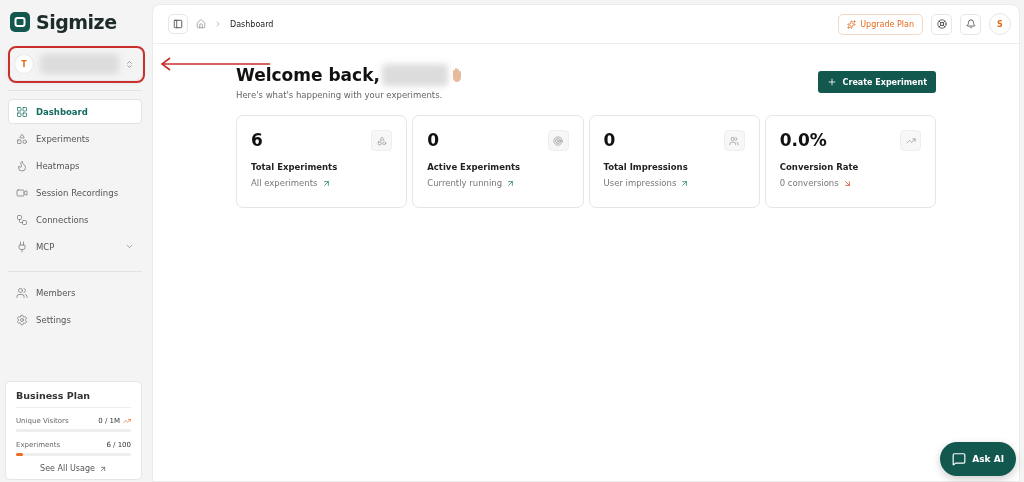 The image size is (1024, 482). I want to click on nav-item: Session Recordings, so click(75, 192).